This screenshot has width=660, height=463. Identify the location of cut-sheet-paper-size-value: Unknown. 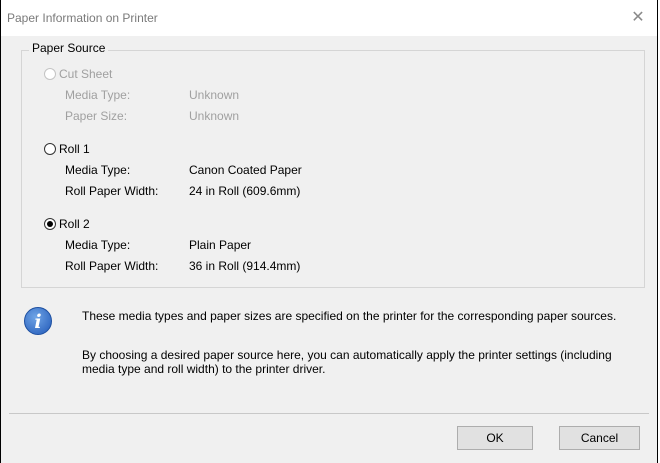
(214, 116).